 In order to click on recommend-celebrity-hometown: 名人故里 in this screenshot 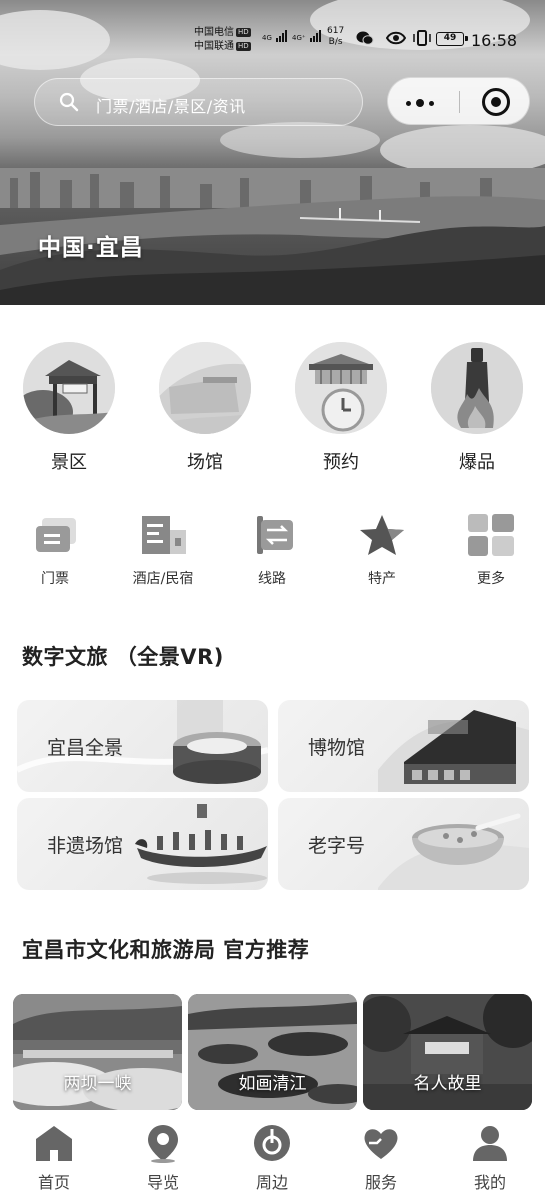, I will do `click(447, 1052)`.